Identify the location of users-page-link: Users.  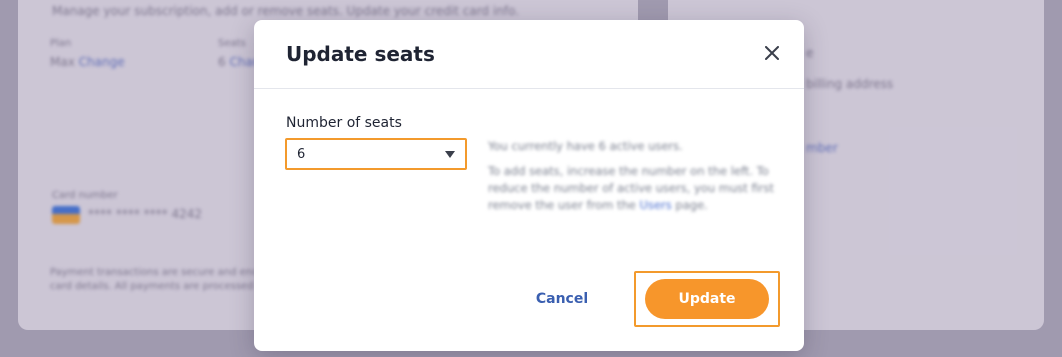
(656, 205).